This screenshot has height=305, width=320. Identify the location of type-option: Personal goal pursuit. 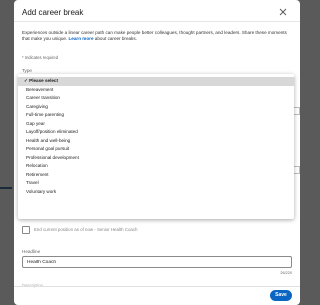
(156, 149).